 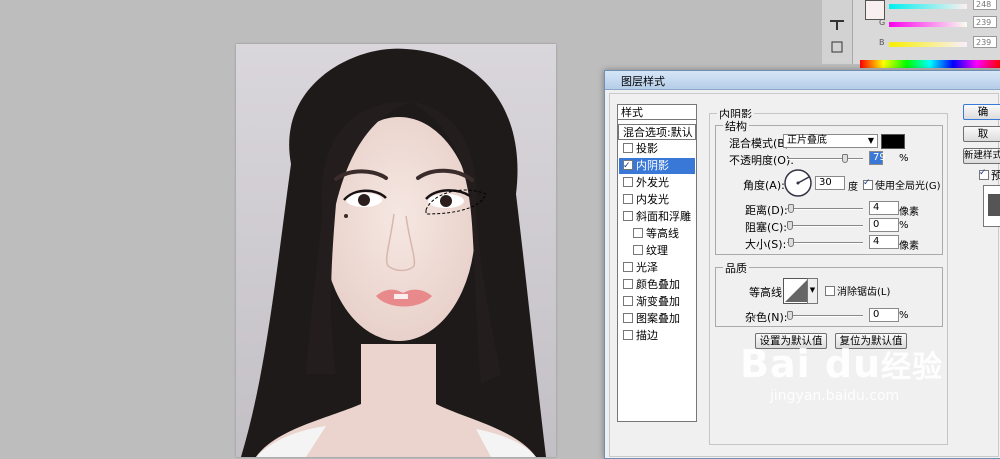 What do you see at coordinates (657, 336) in the screenshot?
I see `style-list-item: 描边` at bounding box center [657, 336].